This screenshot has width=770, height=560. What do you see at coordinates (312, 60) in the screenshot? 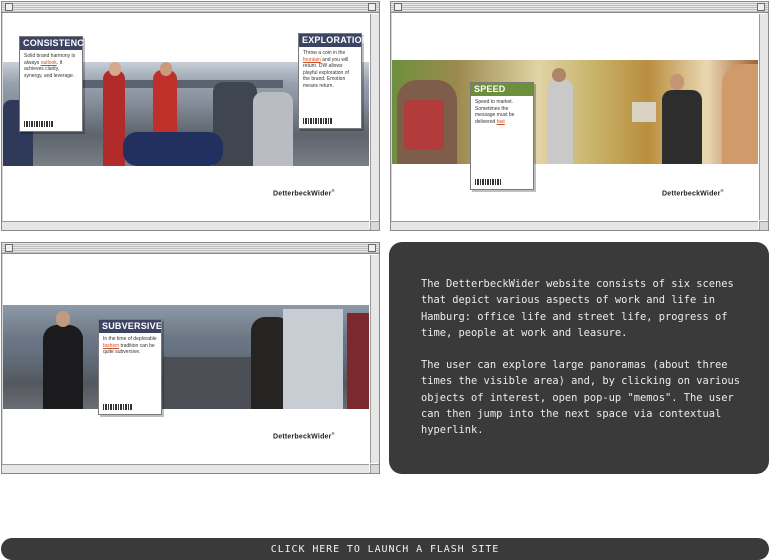
I see `memo-link-fountain: fountain` at bounding box center [312, 60].